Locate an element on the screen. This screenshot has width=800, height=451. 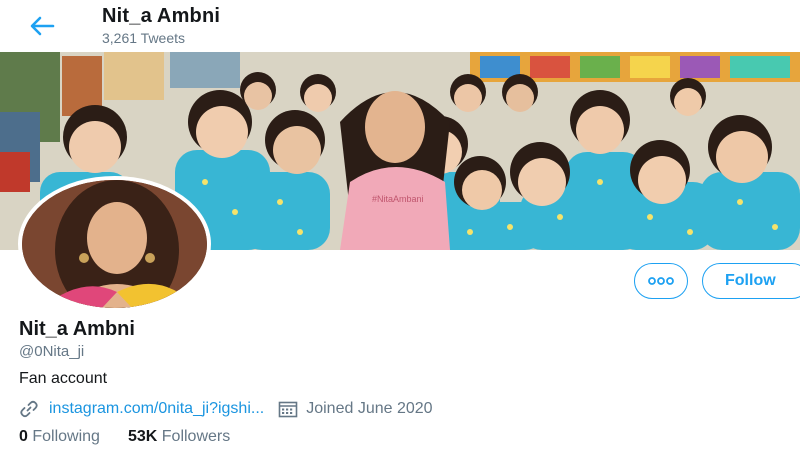
avatar-photo is located at coordinates (114, 244).